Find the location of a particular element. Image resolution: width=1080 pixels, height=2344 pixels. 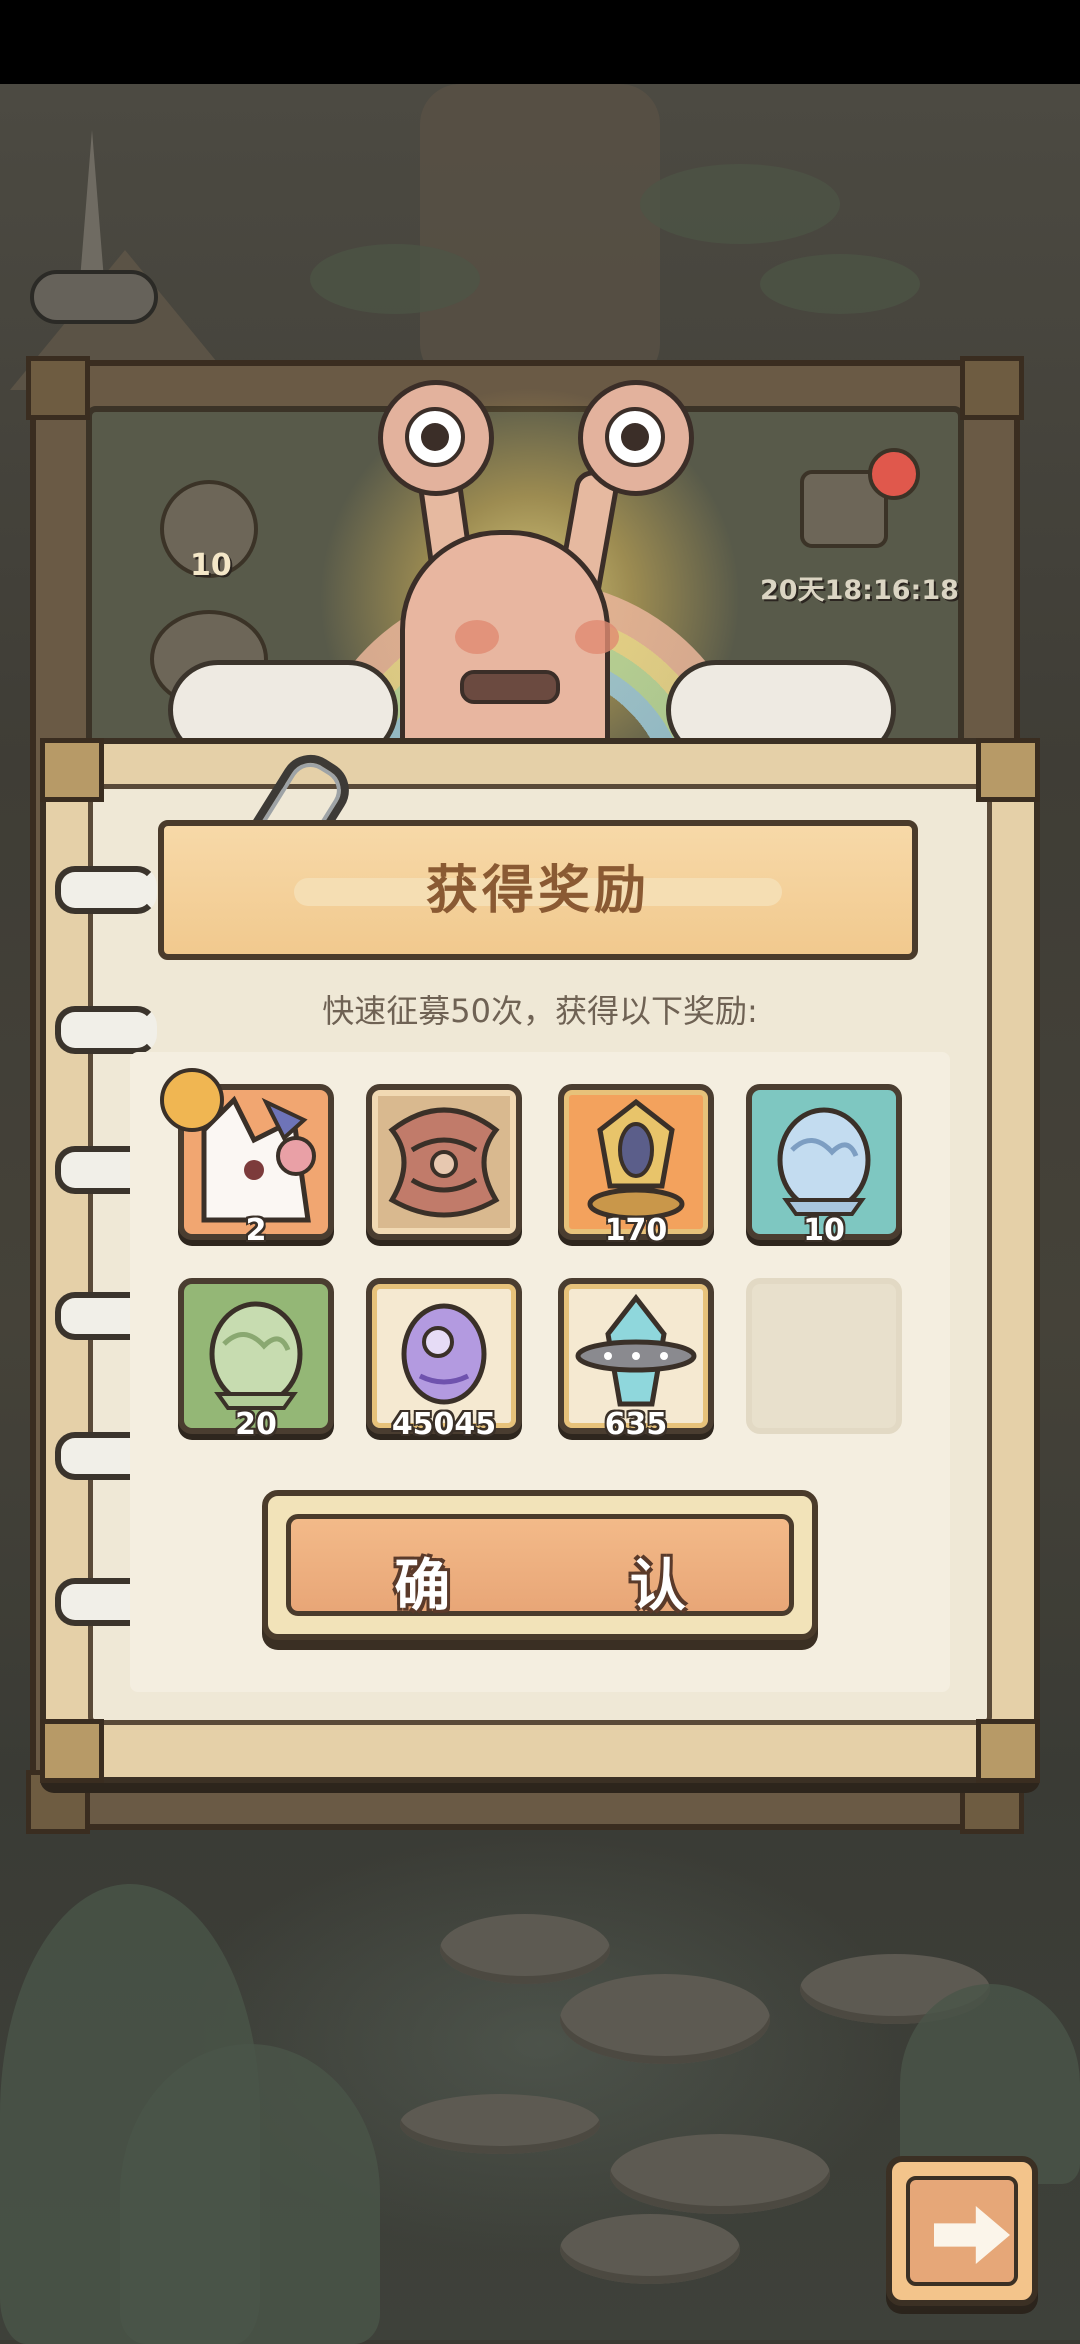

arrow-right-icon is located at coordinates (972, 2235).